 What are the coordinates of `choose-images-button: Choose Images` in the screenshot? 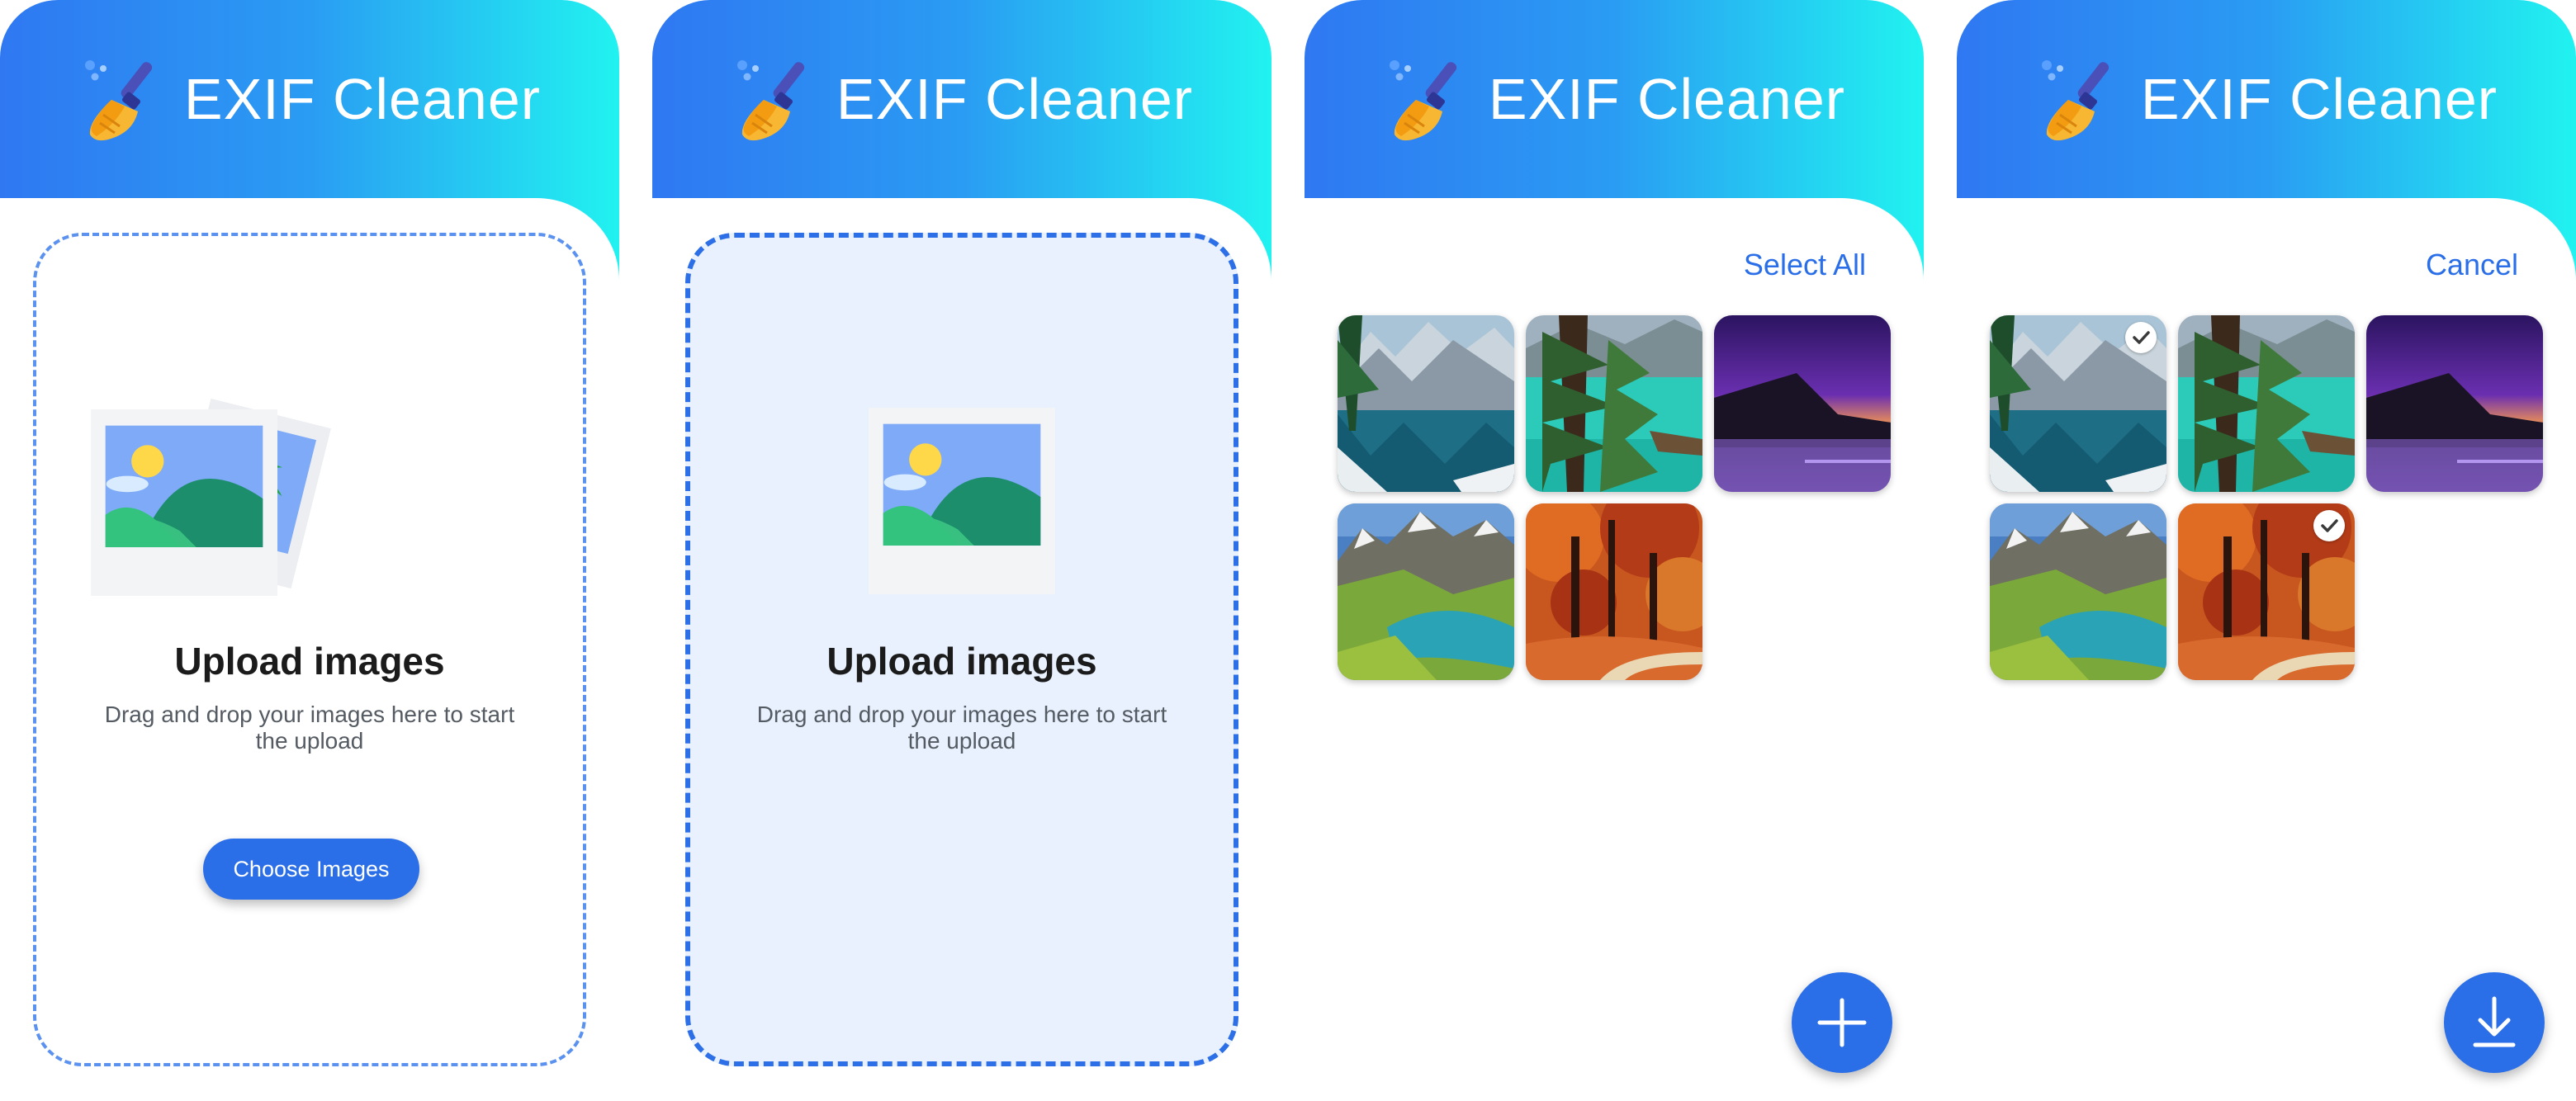 It's located at (311, 869).